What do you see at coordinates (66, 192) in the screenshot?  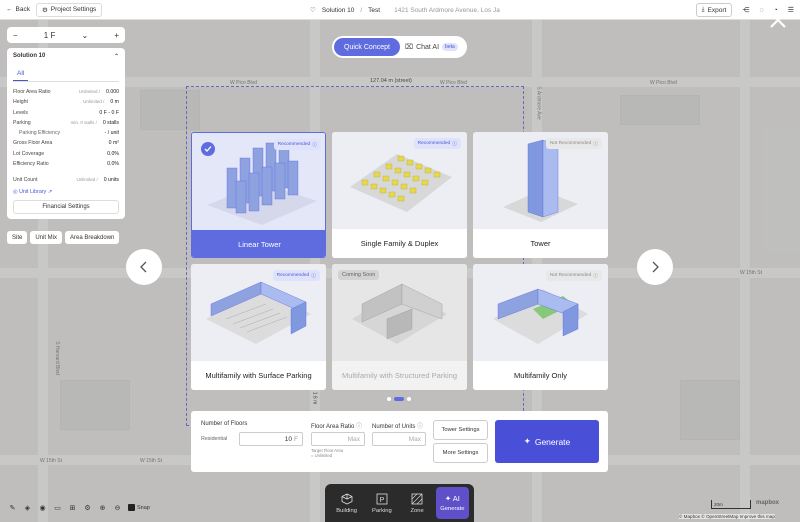 I see `unit-library-link: ◎ Unit Library ↗` at bounding box center [66, 192].